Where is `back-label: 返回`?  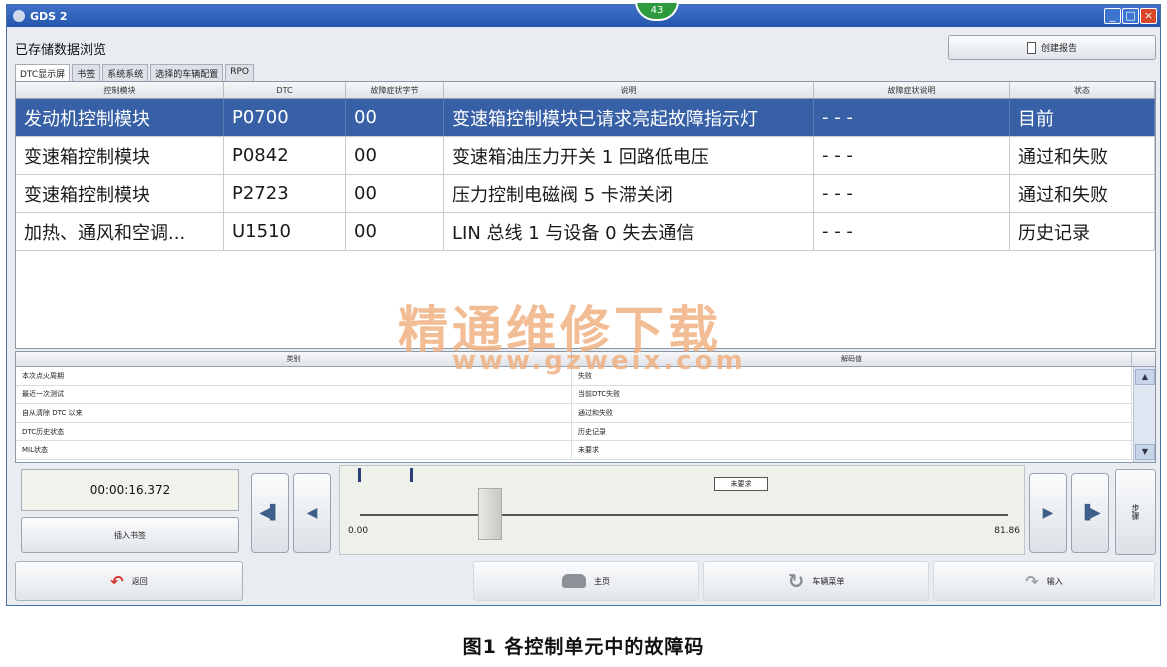
back-label: 返回 is located at coordinates (139, 581).